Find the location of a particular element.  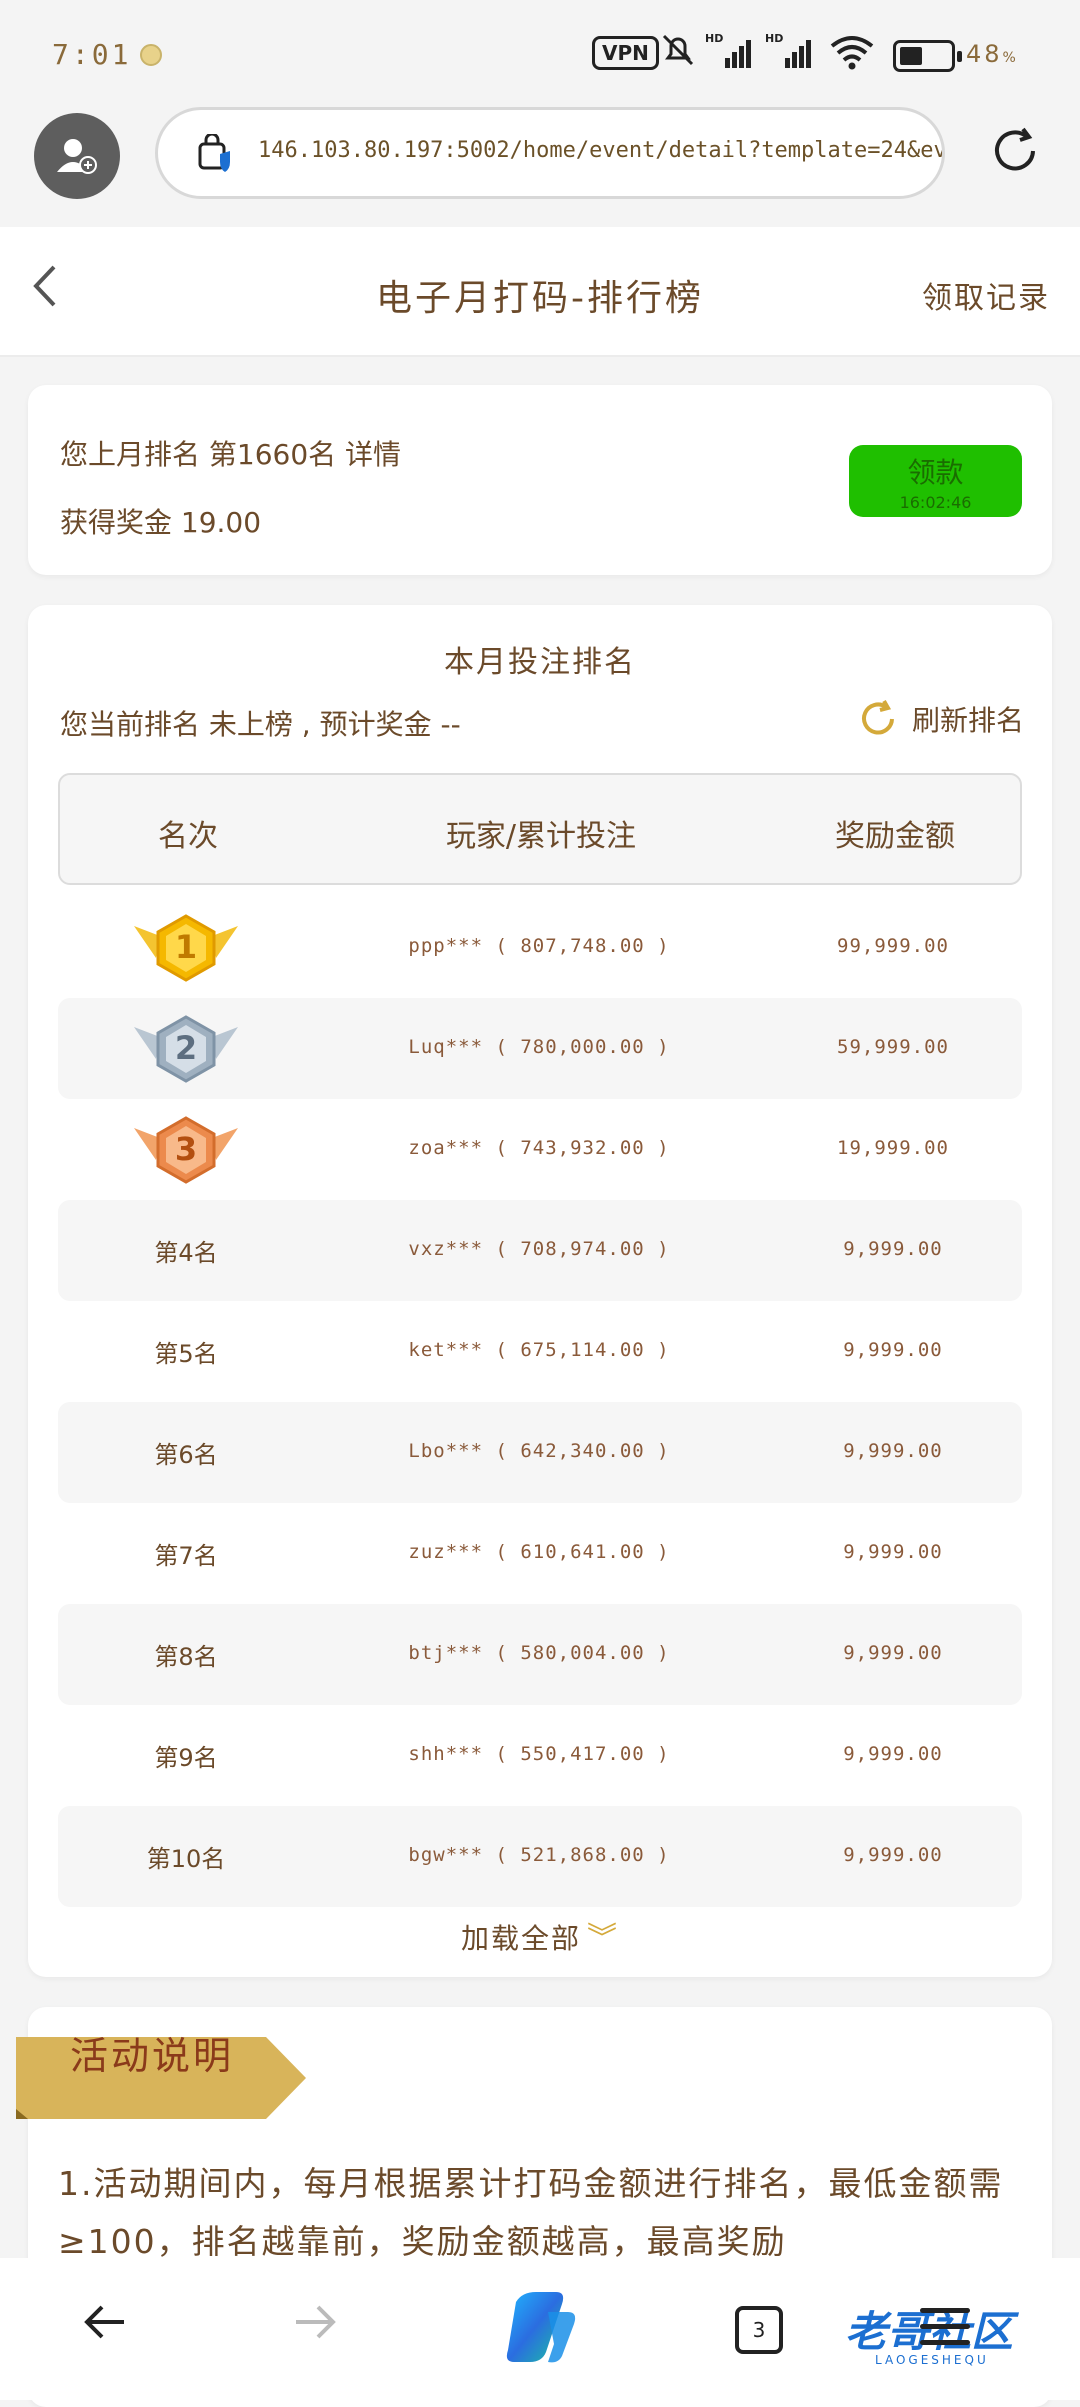

bonus-text: 获得奖金 19.00 is located at coordinates (161, 522).